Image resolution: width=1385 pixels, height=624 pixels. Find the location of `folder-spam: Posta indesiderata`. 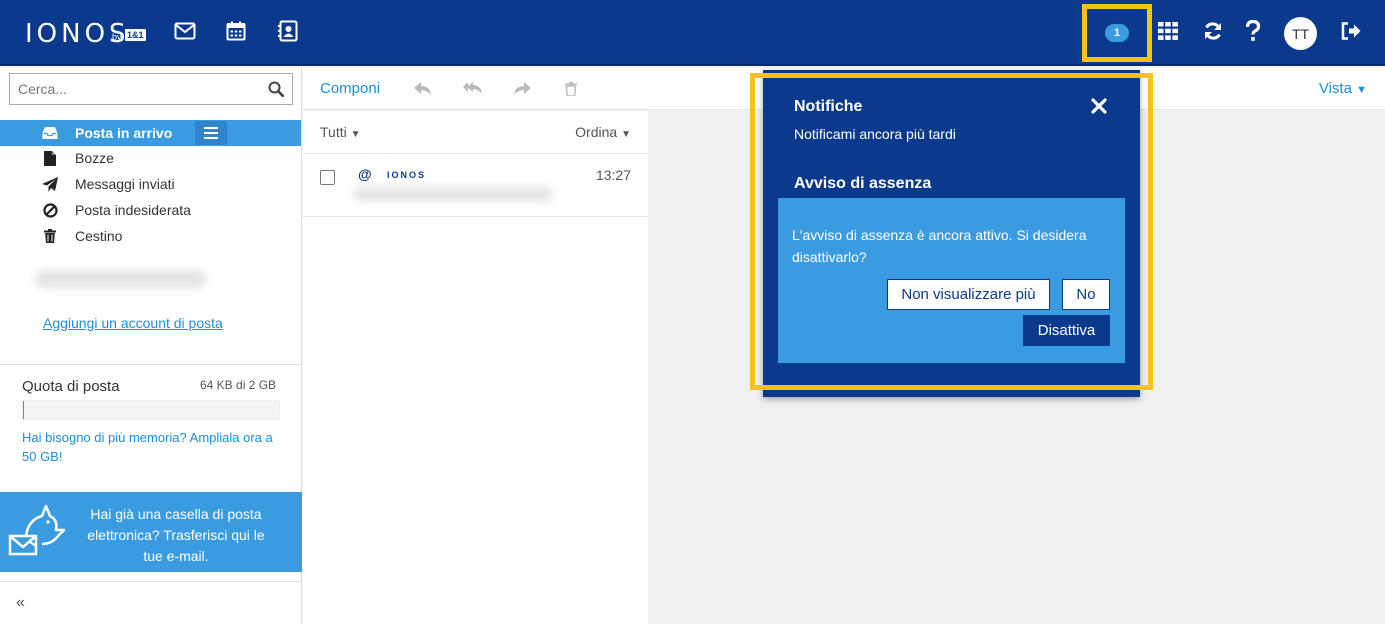

folder-spam: Posta indesiderata is located at coordinates (150, 210).